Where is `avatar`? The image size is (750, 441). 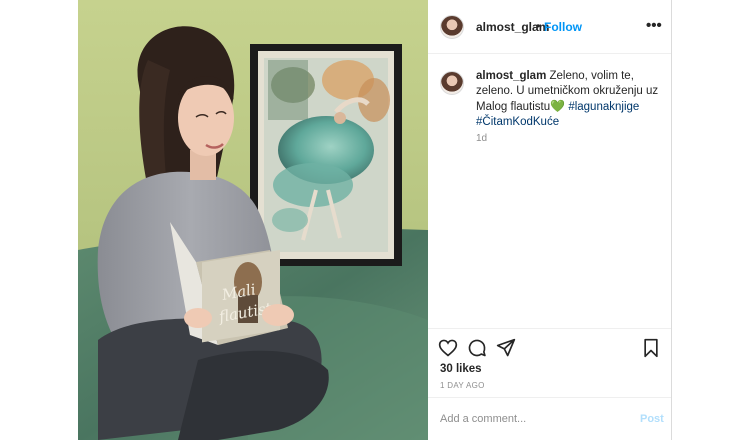
avatar is located at coordinates (452, 27).